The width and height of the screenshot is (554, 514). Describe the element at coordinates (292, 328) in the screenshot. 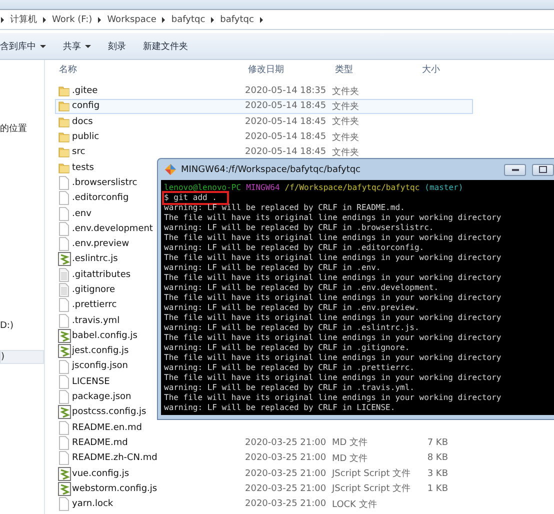

I see `output-line: warning: LF will be replaced by CRLF in .eslintrc.js.` at that location.